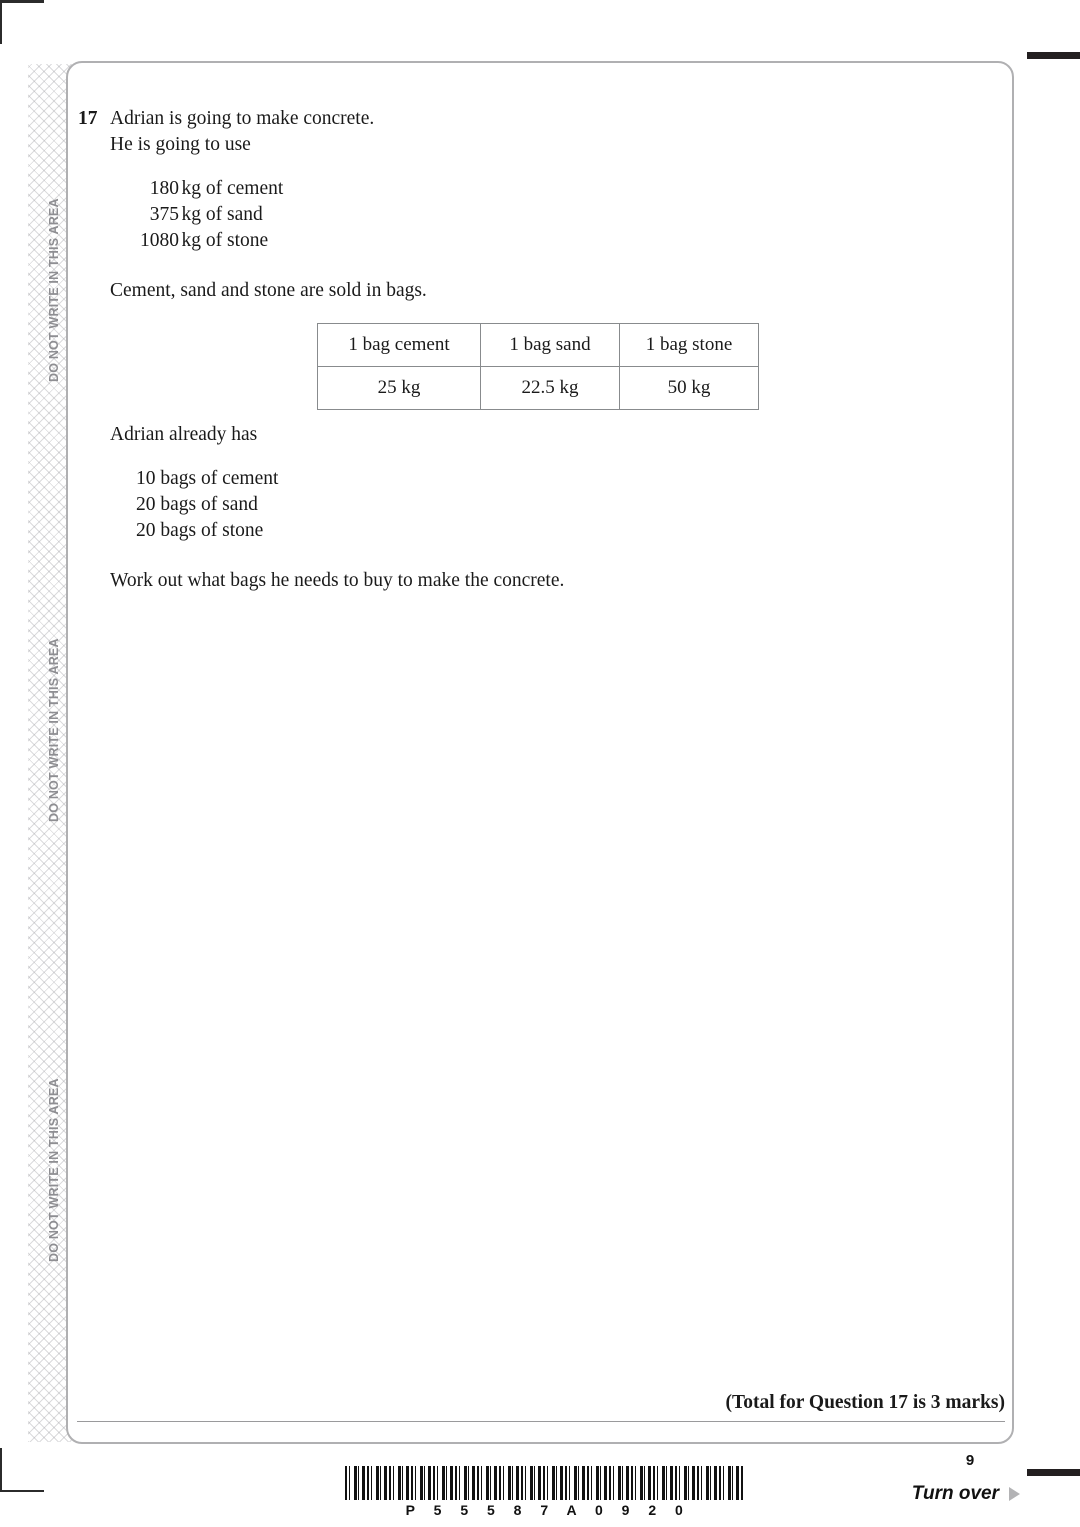  What do you see at coordinates (164, 214) in the screenshot?
I see `quantity-amount-sand: 375` at bounding box center [164, 214].